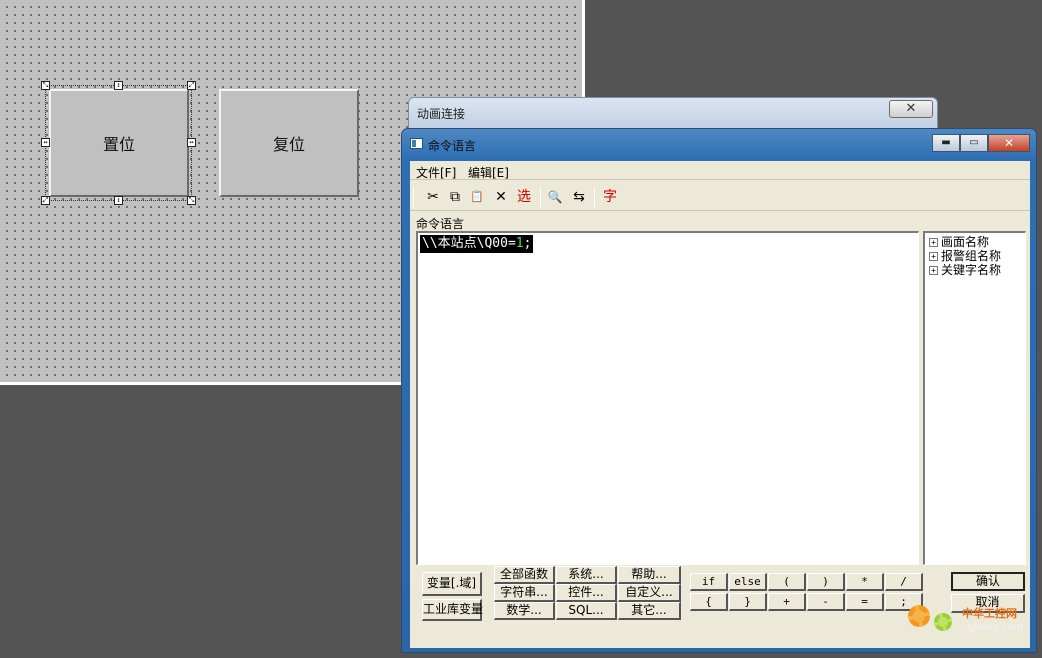 Image resolution: width=1042 pixels, height=658 pixels. What do you see at coordinates (787, 582) in the screenshot?
I see `op-lparen-button: (` at bounding box center [787, 582].